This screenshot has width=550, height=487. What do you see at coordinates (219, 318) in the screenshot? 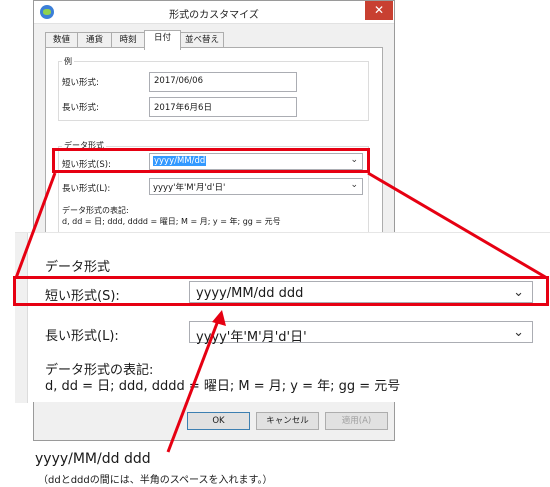
I see `arrow-head-icon` at bounding box center [219, 318].